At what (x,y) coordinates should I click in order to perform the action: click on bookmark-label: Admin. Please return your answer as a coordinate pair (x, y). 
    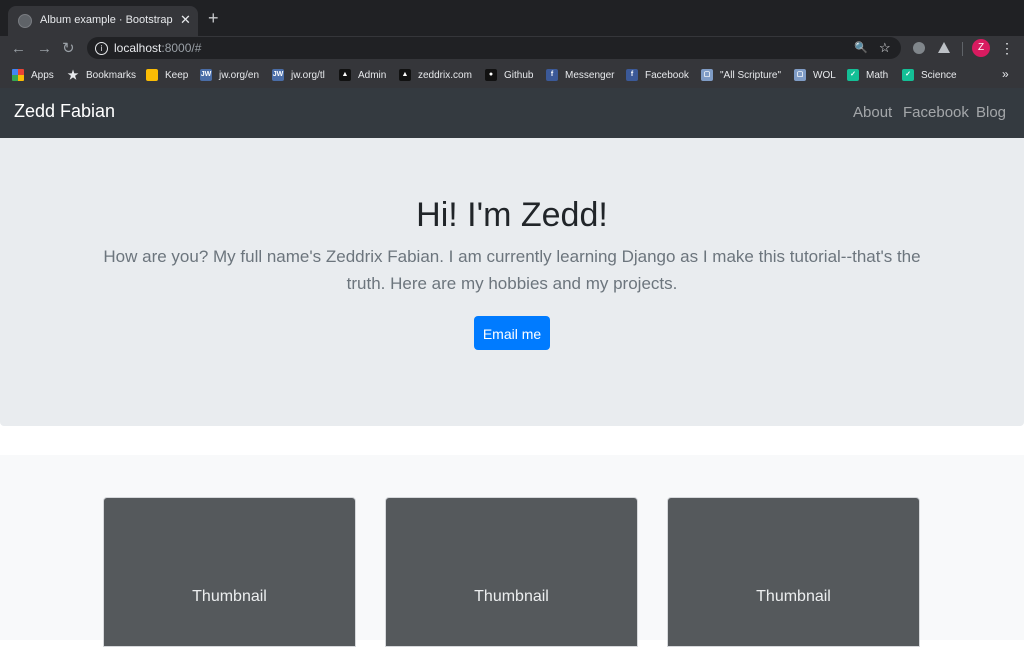
    Looking at the image, I should click on (372, 75).